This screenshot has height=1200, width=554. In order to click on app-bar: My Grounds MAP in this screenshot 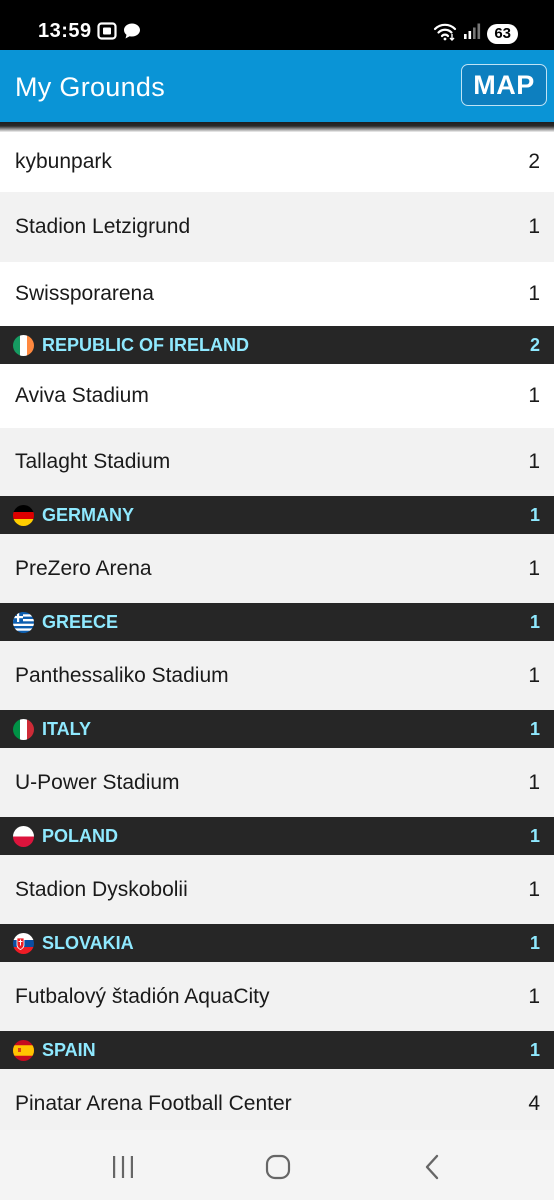, I will do `click(277, 86)`.